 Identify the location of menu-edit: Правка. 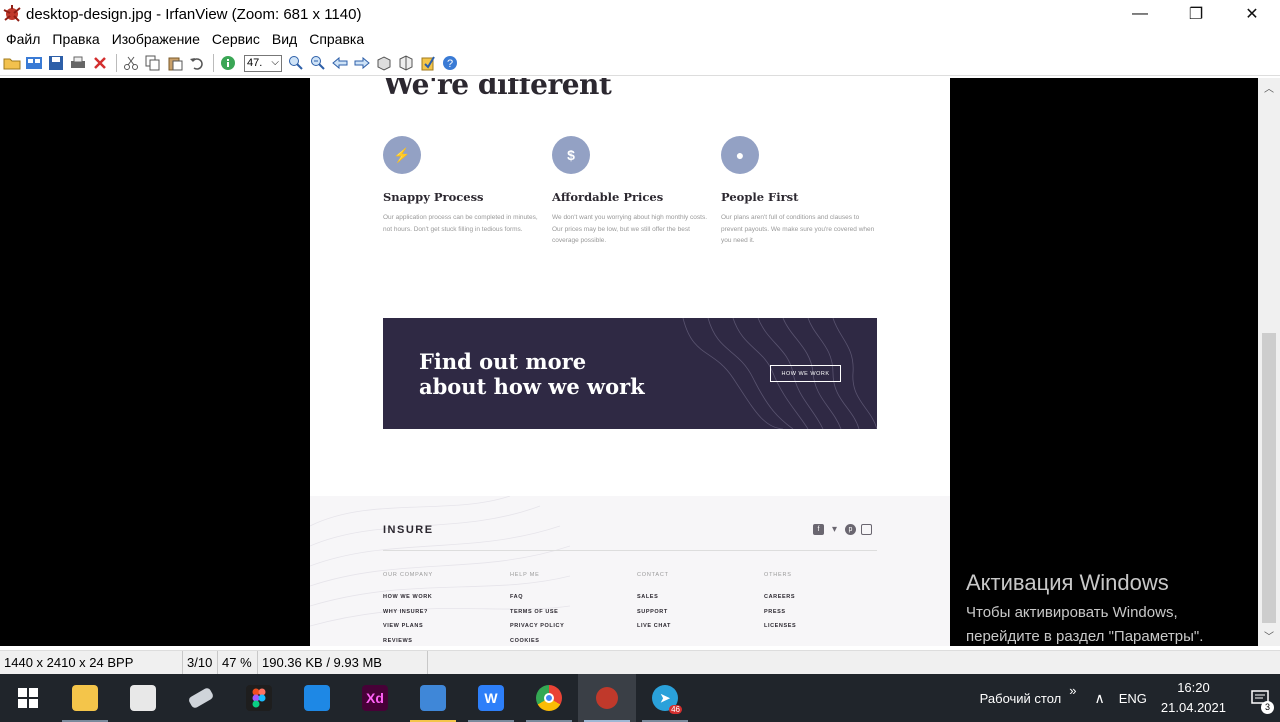
(75, 39).